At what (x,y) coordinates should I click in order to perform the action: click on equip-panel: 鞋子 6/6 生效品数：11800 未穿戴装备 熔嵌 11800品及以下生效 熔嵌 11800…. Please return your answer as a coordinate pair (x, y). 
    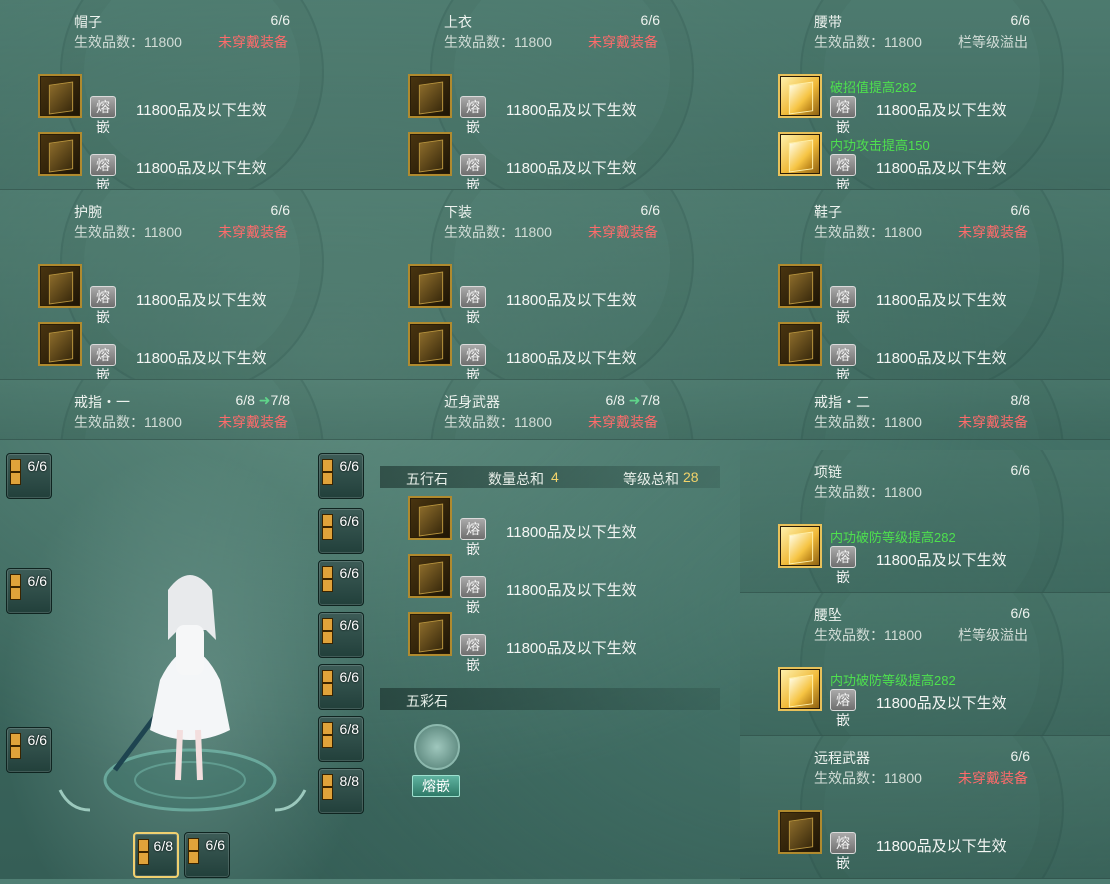
    Looking at the image, I should click on (925, 285).